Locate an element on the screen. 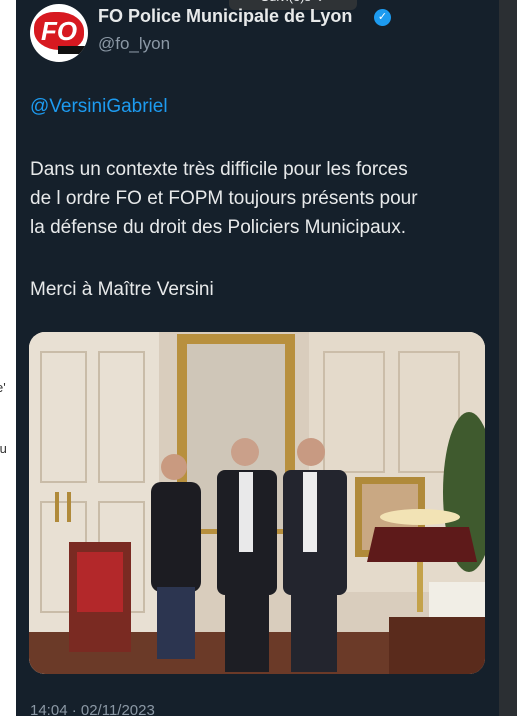 The image size is (517, 716). author-name: FO Police Municipale de Lyon is located at coordinates (225, 16).